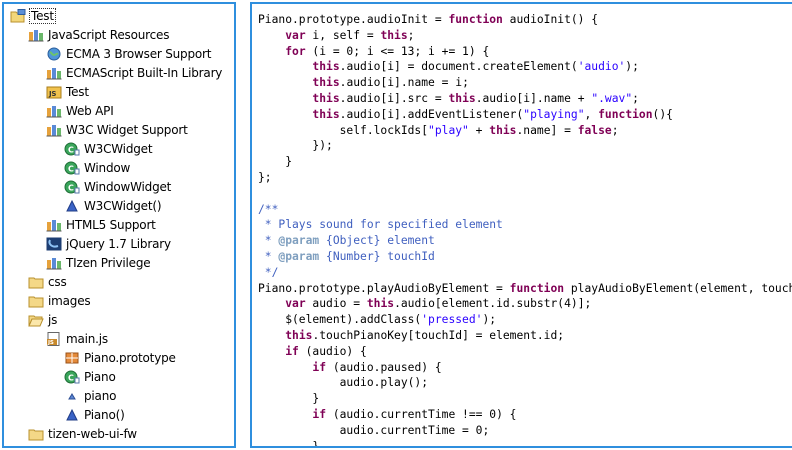 The image size is (792, 450). Describe the element at coordinates (119, 319) in the screenshot. I see `tree-item: js` at that location.